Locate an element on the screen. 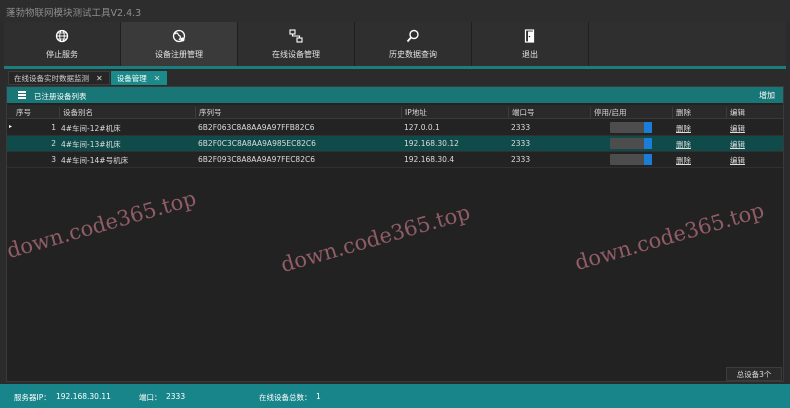 This screenshot has height=408, width=790. col-alias: 设备别名 is located at coordinates (76, 112).